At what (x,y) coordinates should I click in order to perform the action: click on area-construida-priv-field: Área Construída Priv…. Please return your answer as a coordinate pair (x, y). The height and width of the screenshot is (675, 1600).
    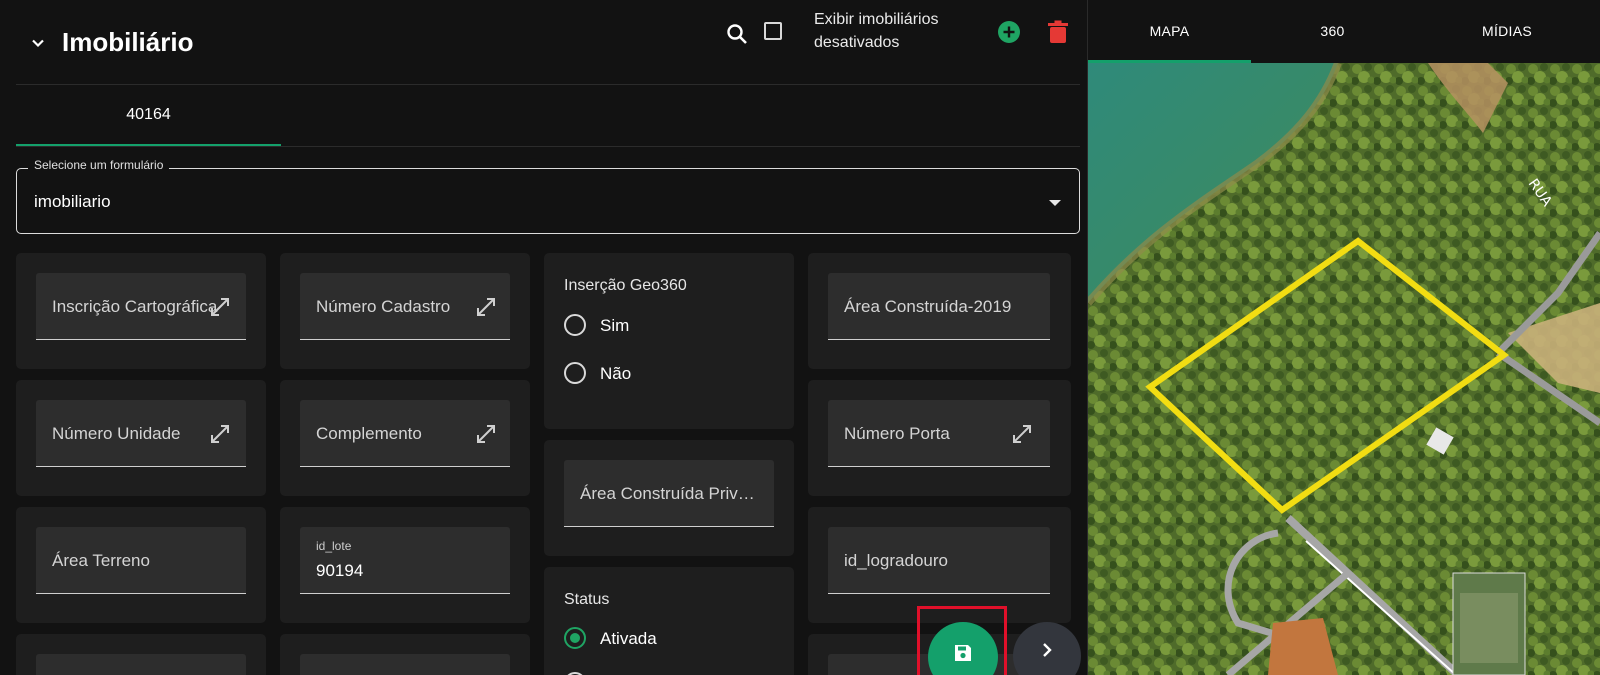
    Looking at the image, I should click on (669, 493).